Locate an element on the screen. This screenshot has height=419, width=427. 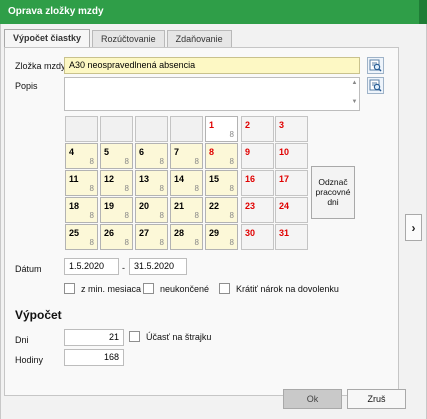
popis-field is located at coordinates (212, 94).